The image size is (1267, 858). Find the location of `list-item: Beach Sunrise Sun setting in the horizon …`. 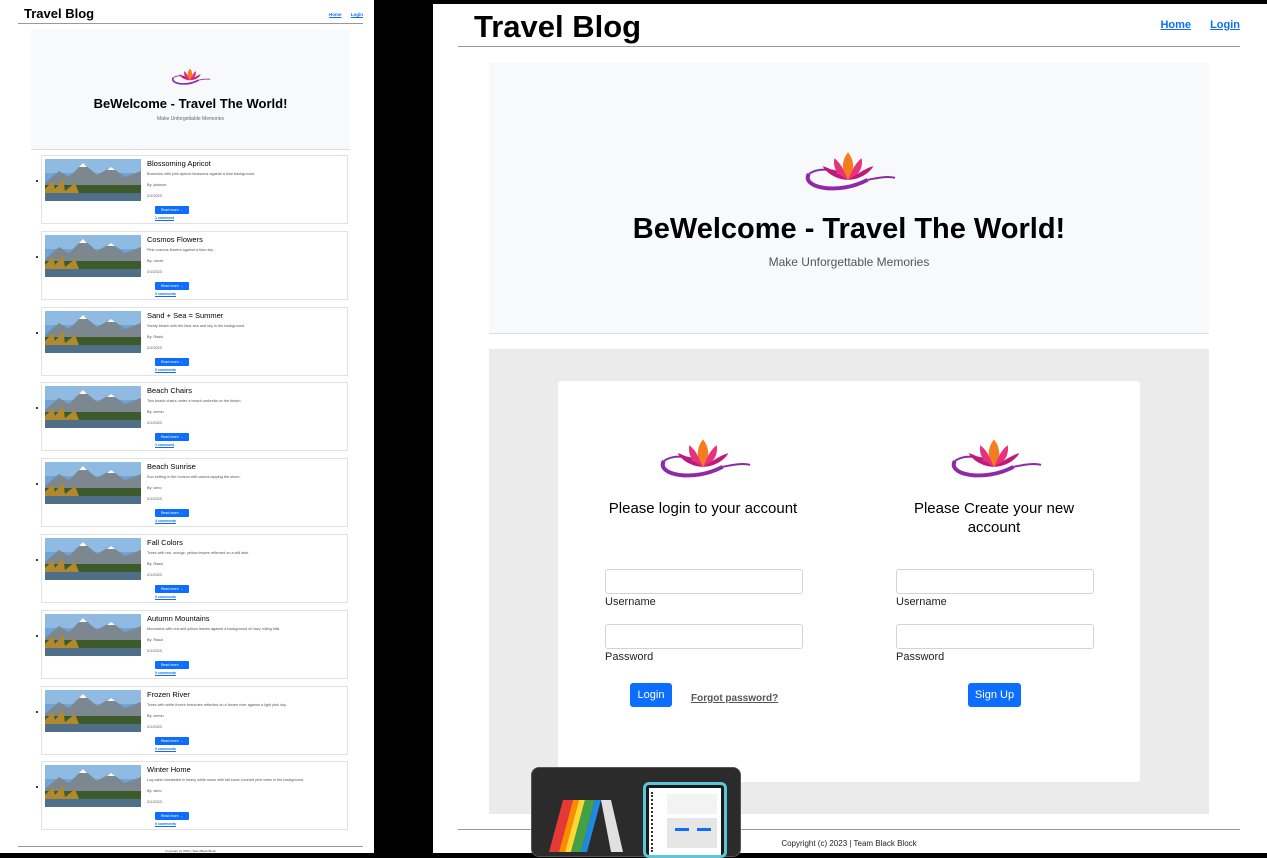

list-item: Beach Sunrise Sun setting in the horizon … is located at coordinates (192, 493).